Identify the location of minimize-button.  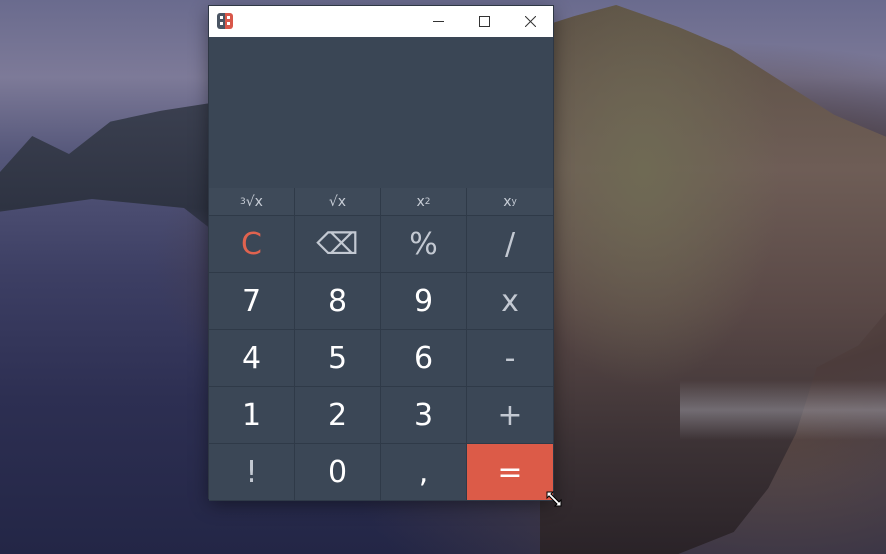
(438, 21).